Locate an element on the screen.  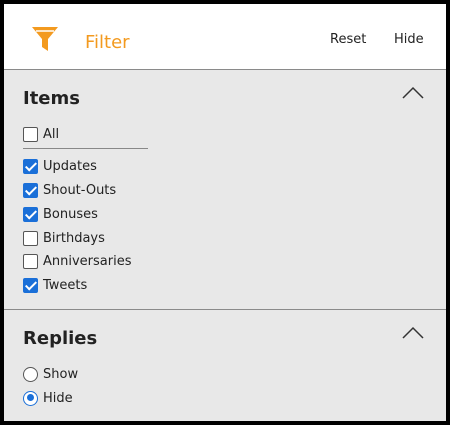
item-shout-outs-checkbox: Shout-Outs is located at coordinates (69, 190).